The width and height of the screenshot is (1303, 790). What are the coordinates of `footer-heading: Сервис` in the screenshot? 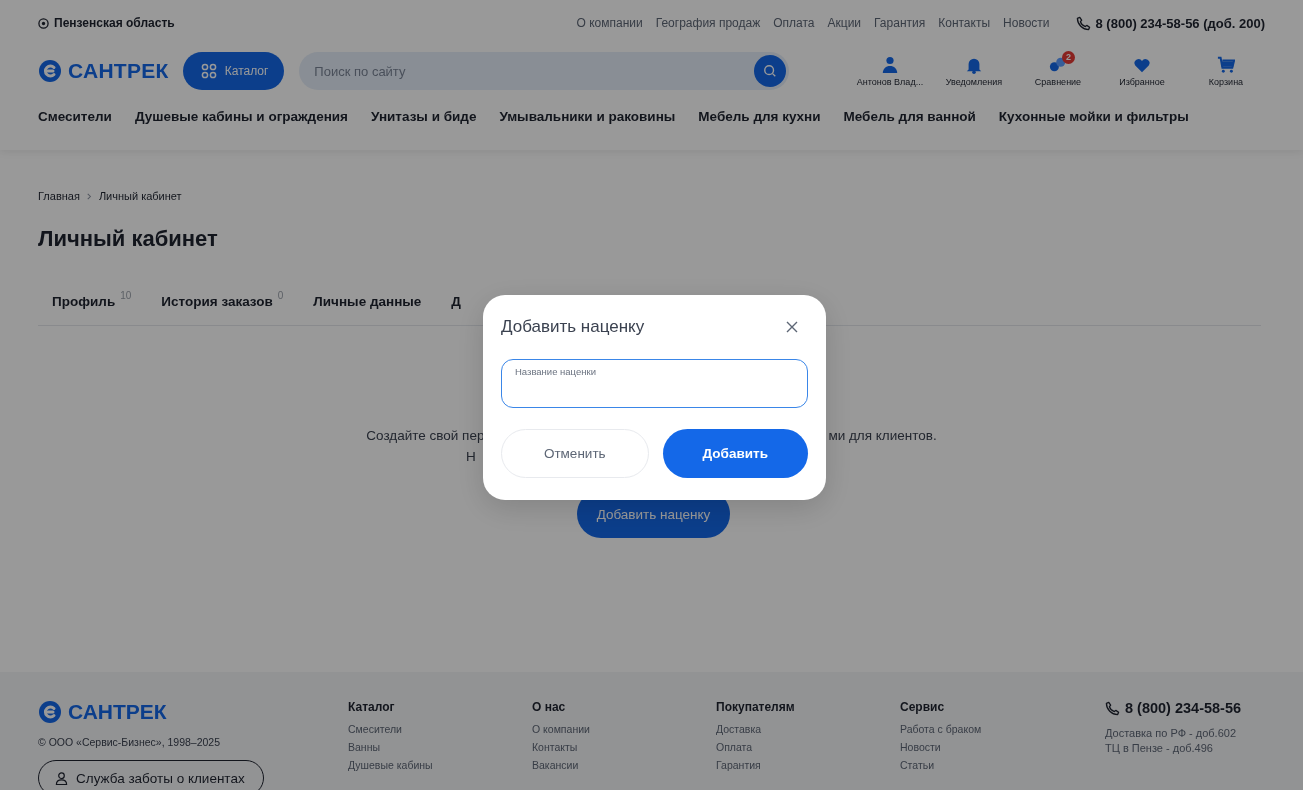 It's located at (923, 707).